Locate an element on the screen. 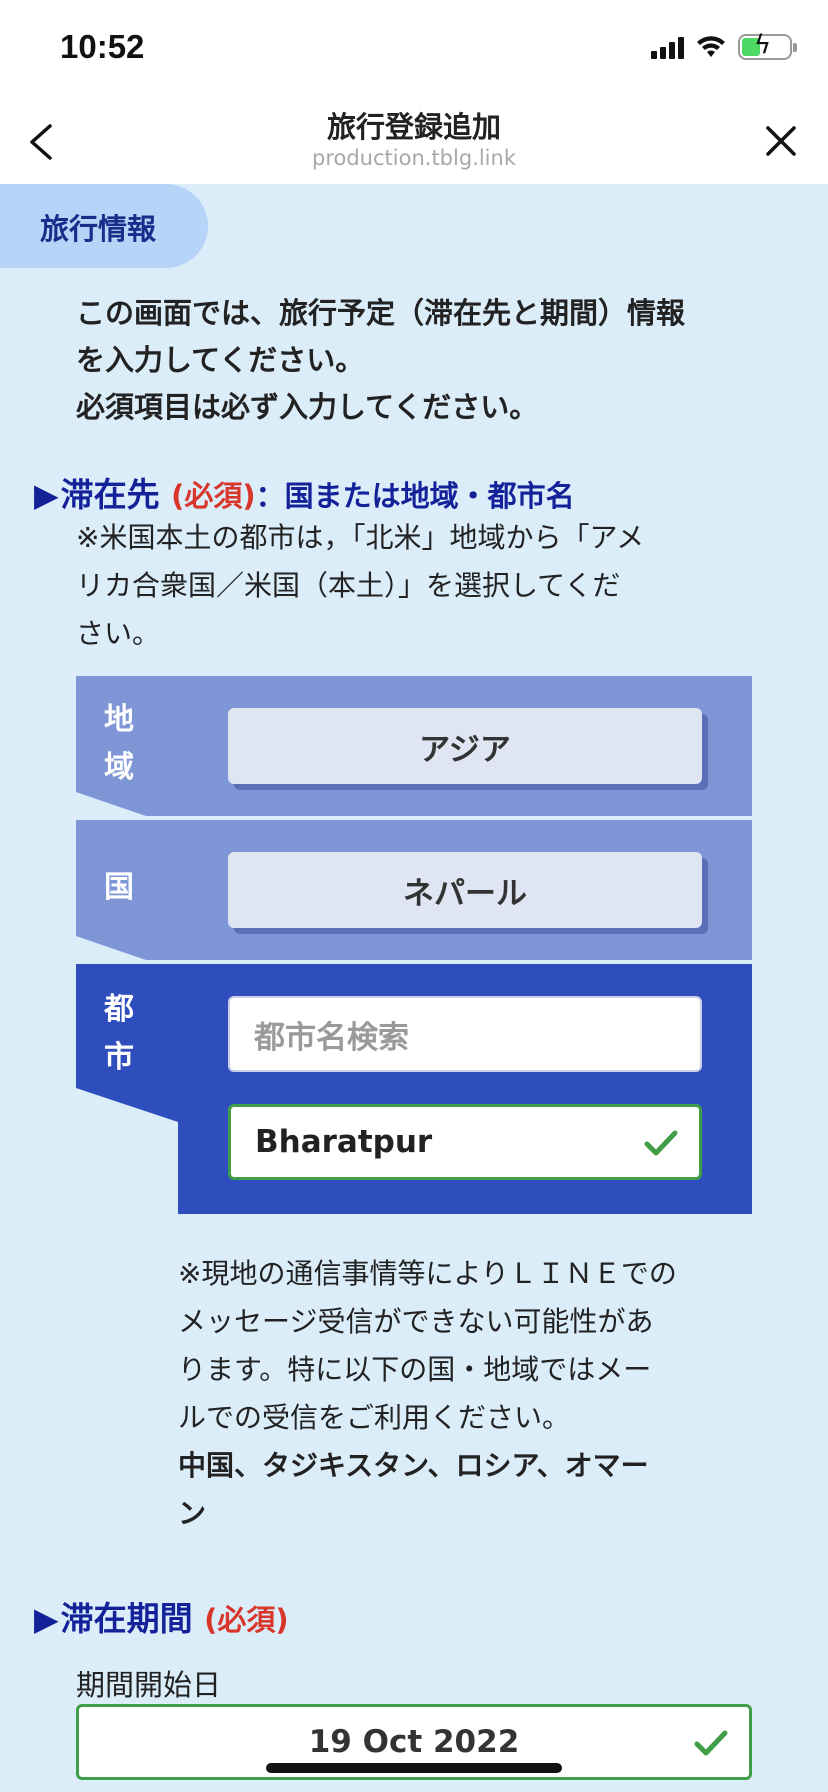  section-tab: 旅行情報 is located at coordinates (104, 226).